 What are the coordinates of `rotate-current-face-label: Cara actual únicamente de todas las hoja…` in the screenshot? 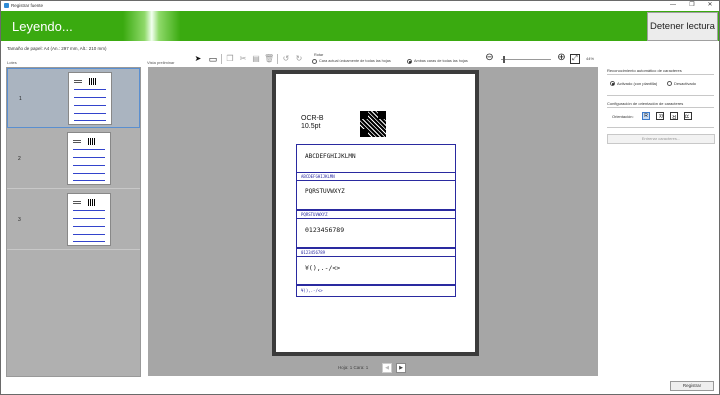 It's located at (355, 61).